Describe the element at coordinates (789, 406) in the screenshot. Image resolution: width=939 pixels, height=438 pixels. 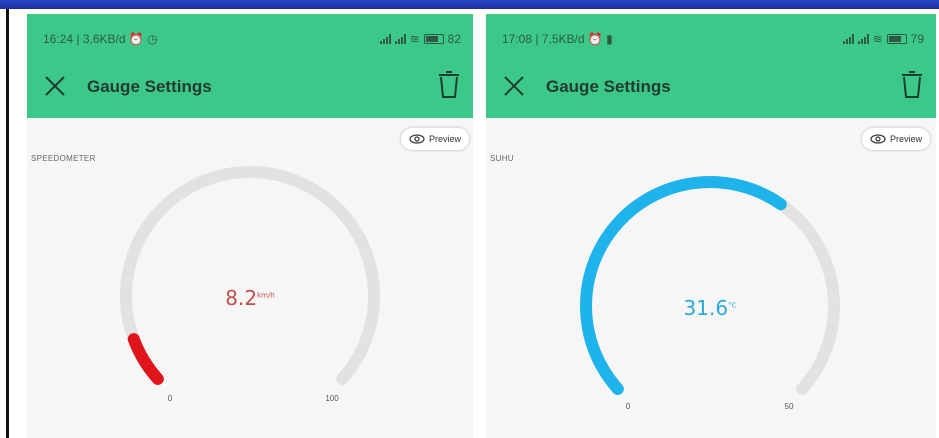
I see `gauge-max-label: 50` at that location.